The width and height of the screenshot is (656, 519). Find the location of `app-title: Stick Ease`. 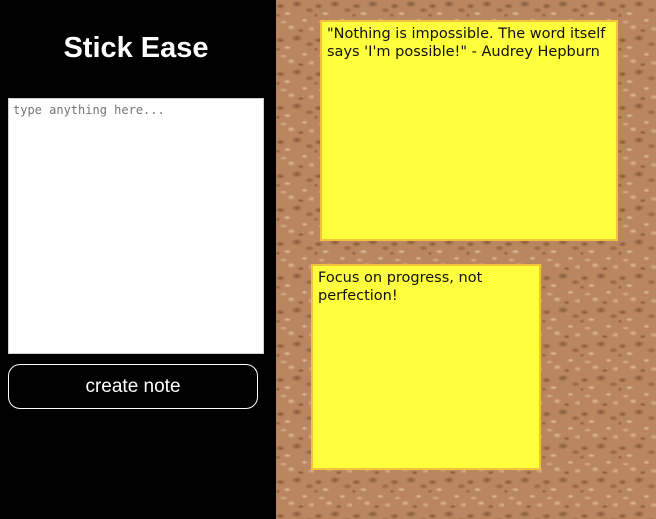

app-title: Stick Ease is located at coordinates (136, 48).